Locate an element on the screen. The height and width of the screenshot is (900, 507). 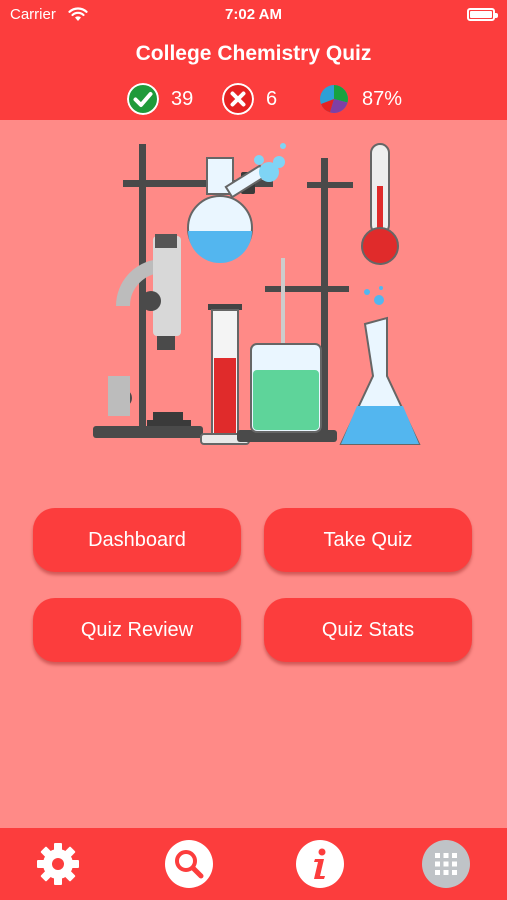
correct-count: 39 is located at coordinates (182, 98).